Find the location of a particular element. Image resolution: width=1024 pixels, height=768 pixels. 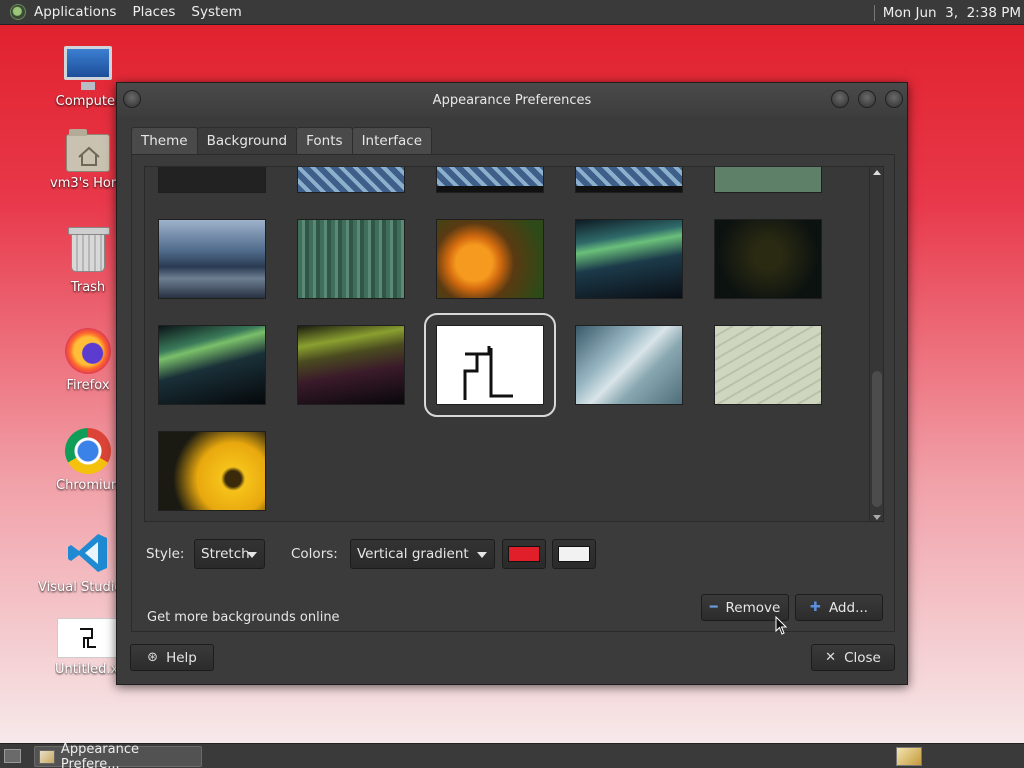

remove-label: Remove is located at coordinates (753, 607).